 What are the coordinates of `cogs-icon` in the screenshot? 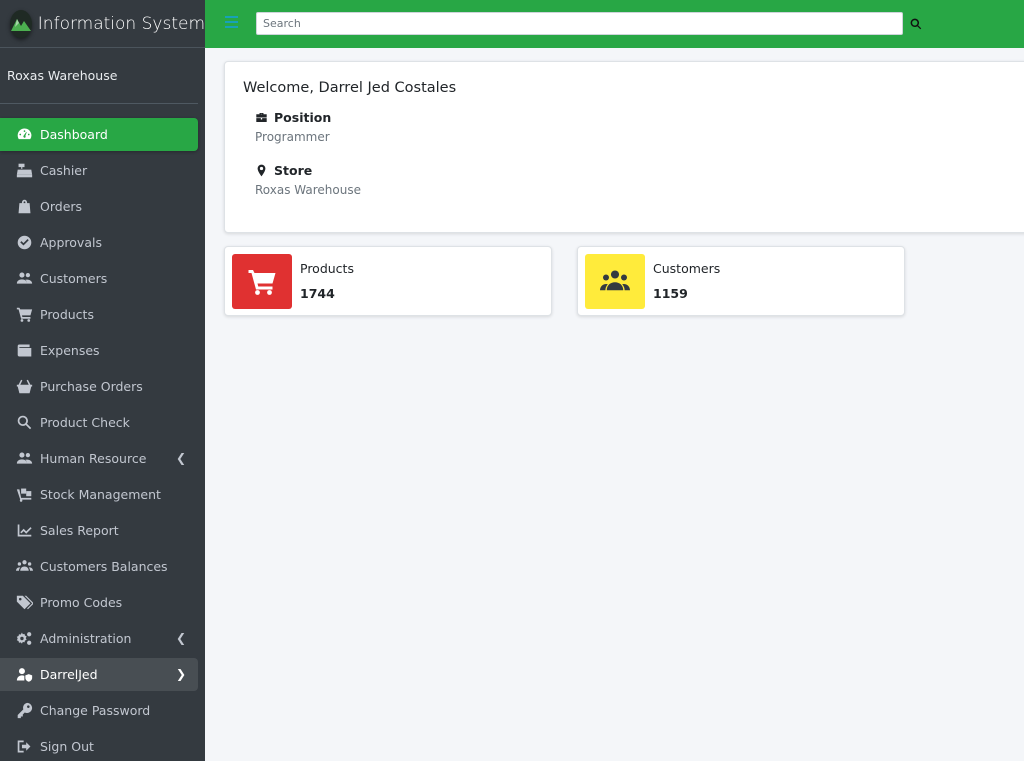 It's located at (24, 639).